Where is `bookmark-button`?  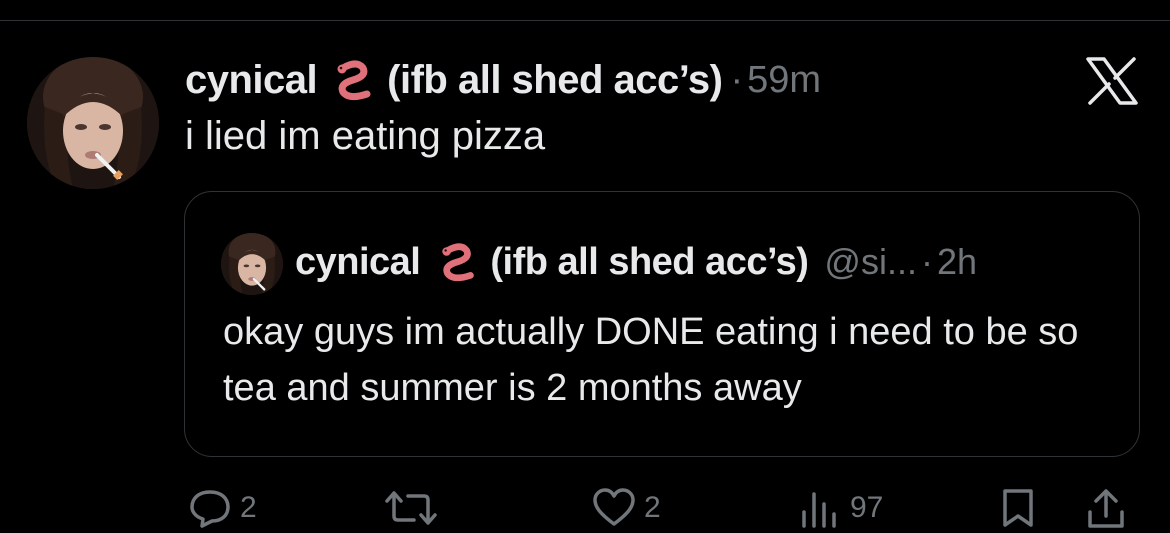 bookmark-button is located at coordinates (1018, 508).